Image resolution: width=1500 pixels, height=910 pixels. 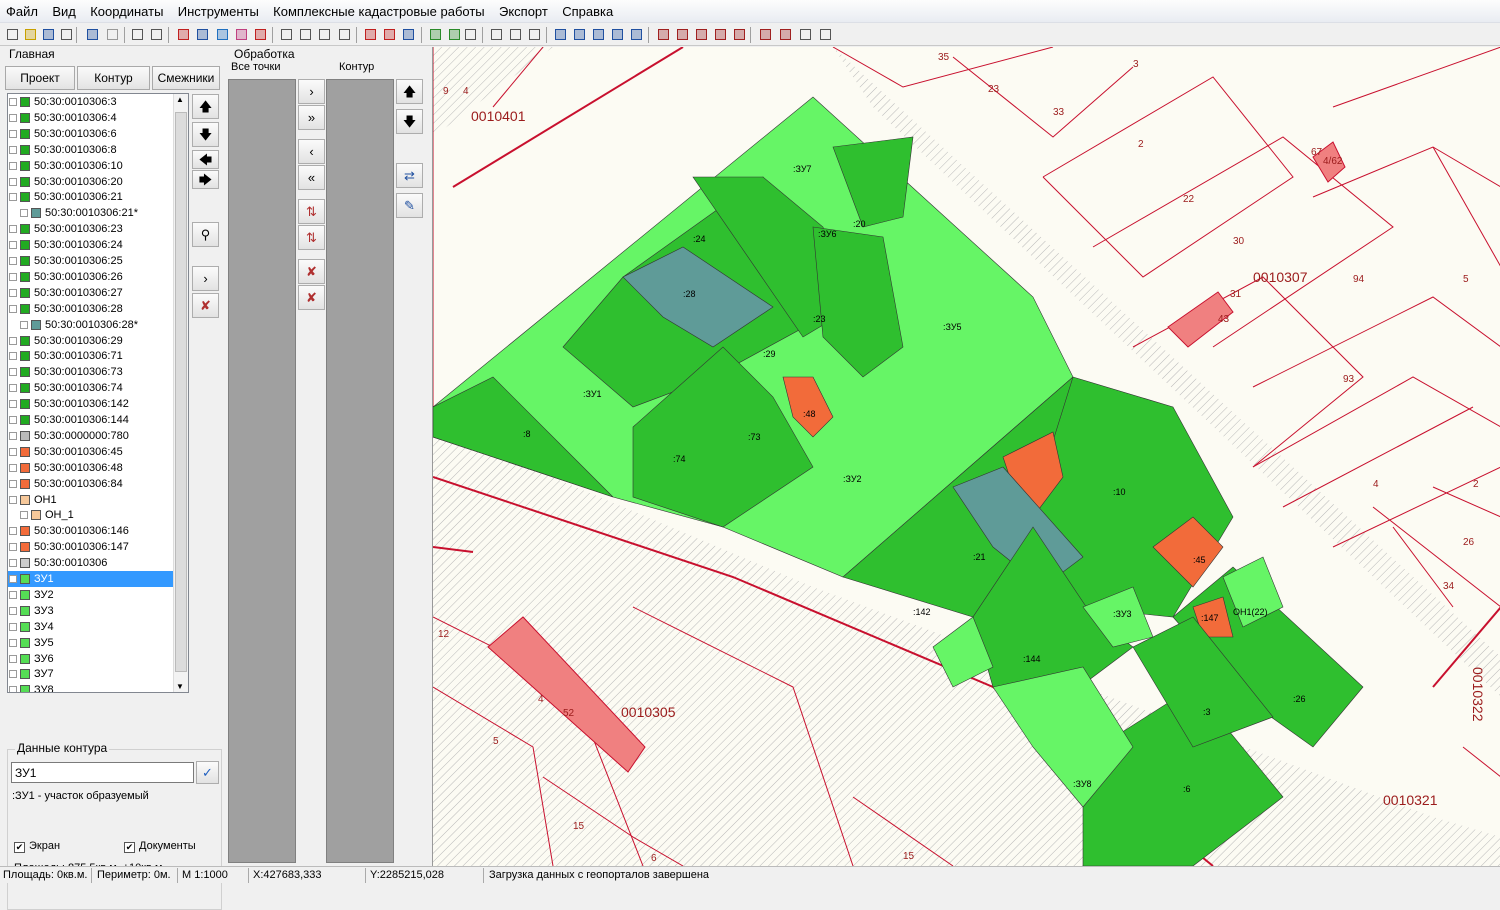 I want to click on tab-contour: Контур, so click(x=113, y=78).